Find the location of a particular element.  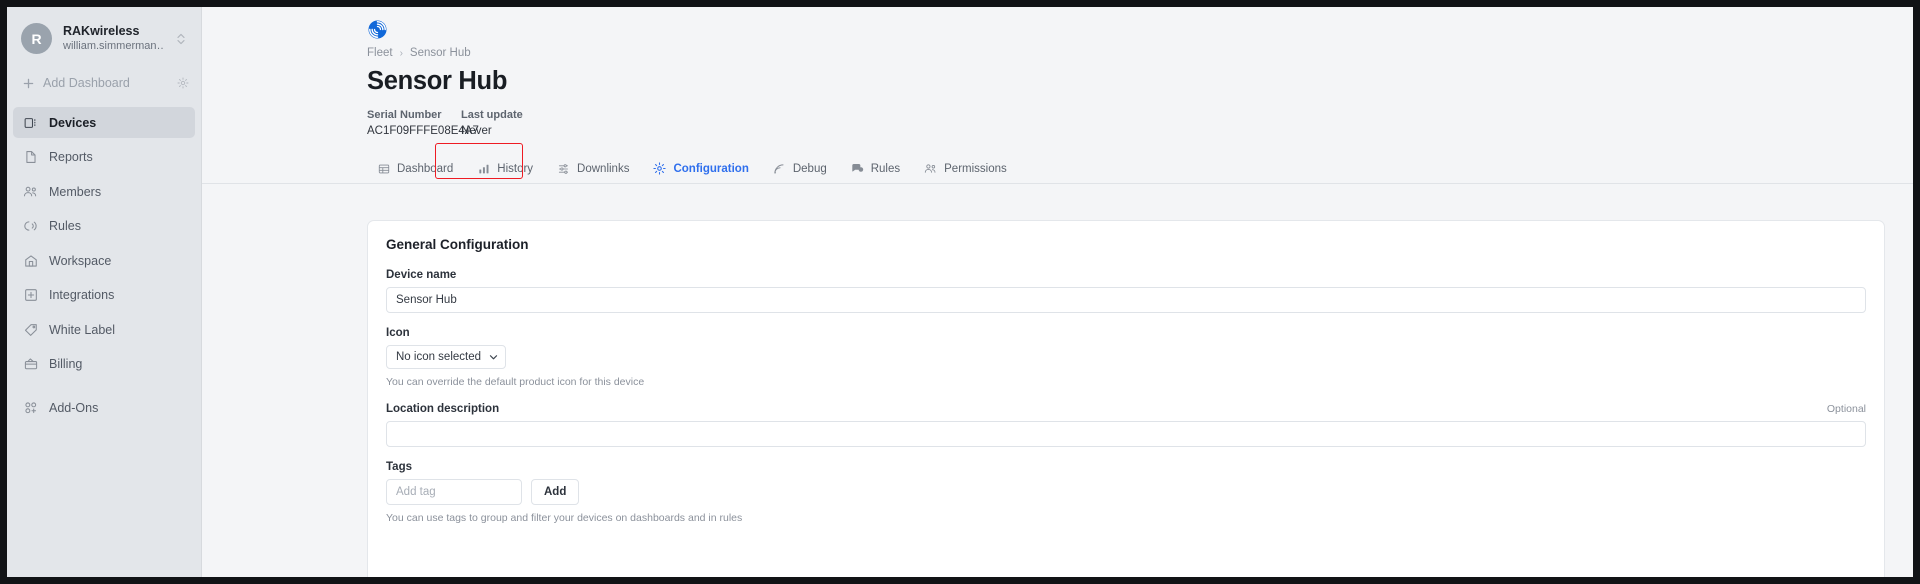

field-device-name: Device name is located at coordinates (1126, 291).